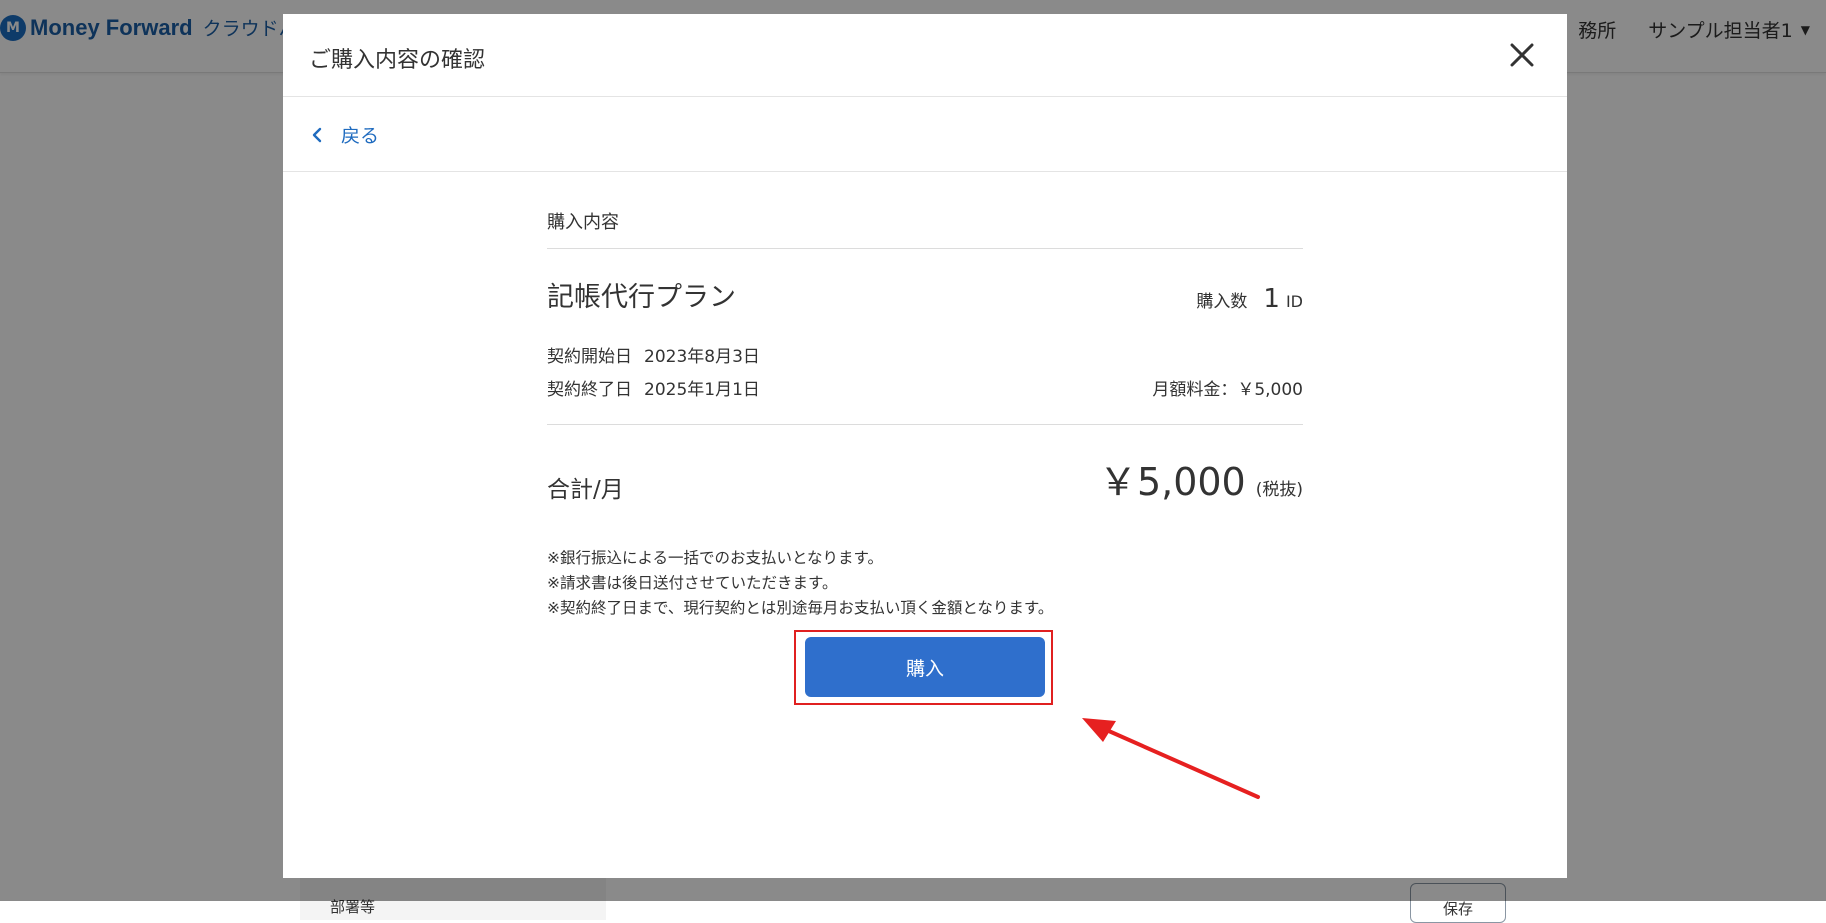  I want to click on tax-note: (税抜), so click(1279, 490).